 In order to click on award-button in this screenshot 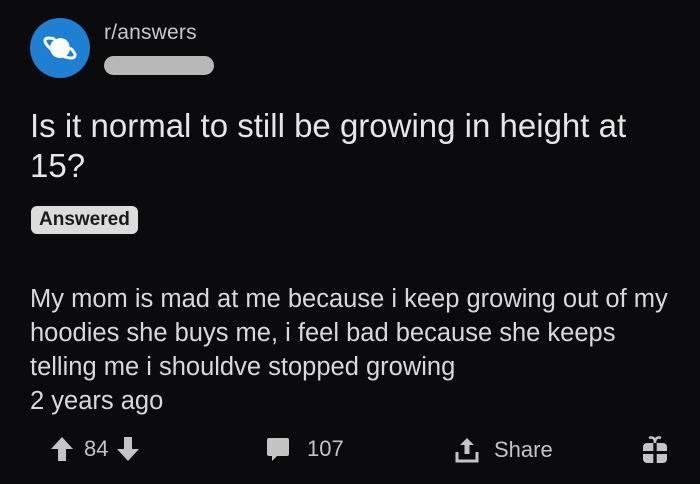, I will do `click(655, 450)`.